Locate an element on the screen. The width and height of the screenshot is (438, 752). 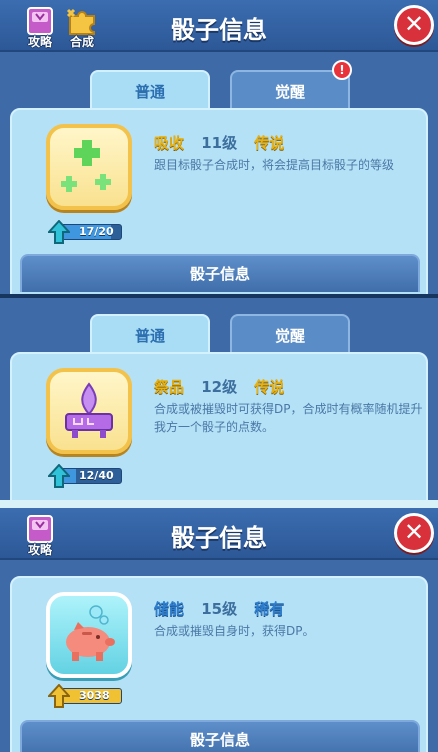
title-bar: 攻略 合成 骰子信息 ✕ is located at coordinates (219, 26).